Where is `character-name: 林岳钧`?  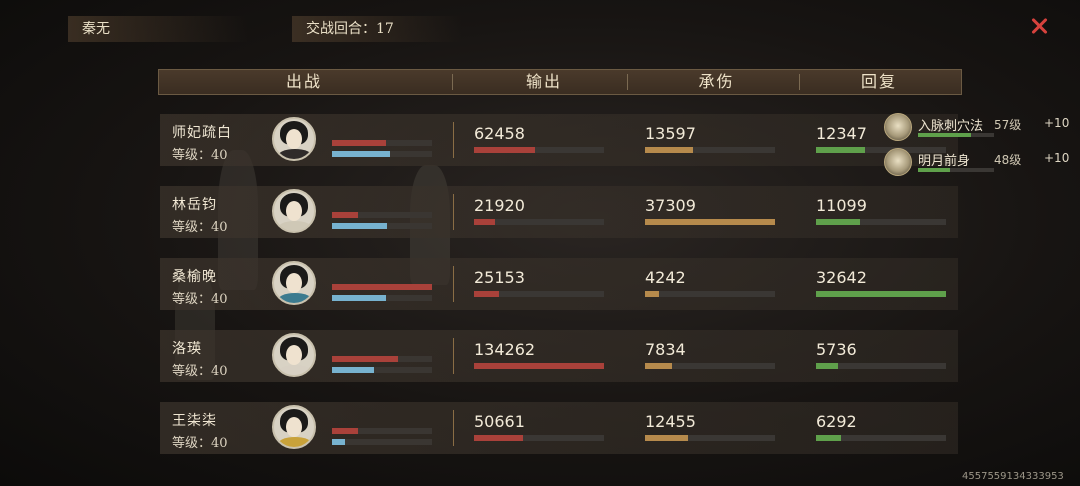 character-name: 林岳钧 is located at coordinates (194, 205).